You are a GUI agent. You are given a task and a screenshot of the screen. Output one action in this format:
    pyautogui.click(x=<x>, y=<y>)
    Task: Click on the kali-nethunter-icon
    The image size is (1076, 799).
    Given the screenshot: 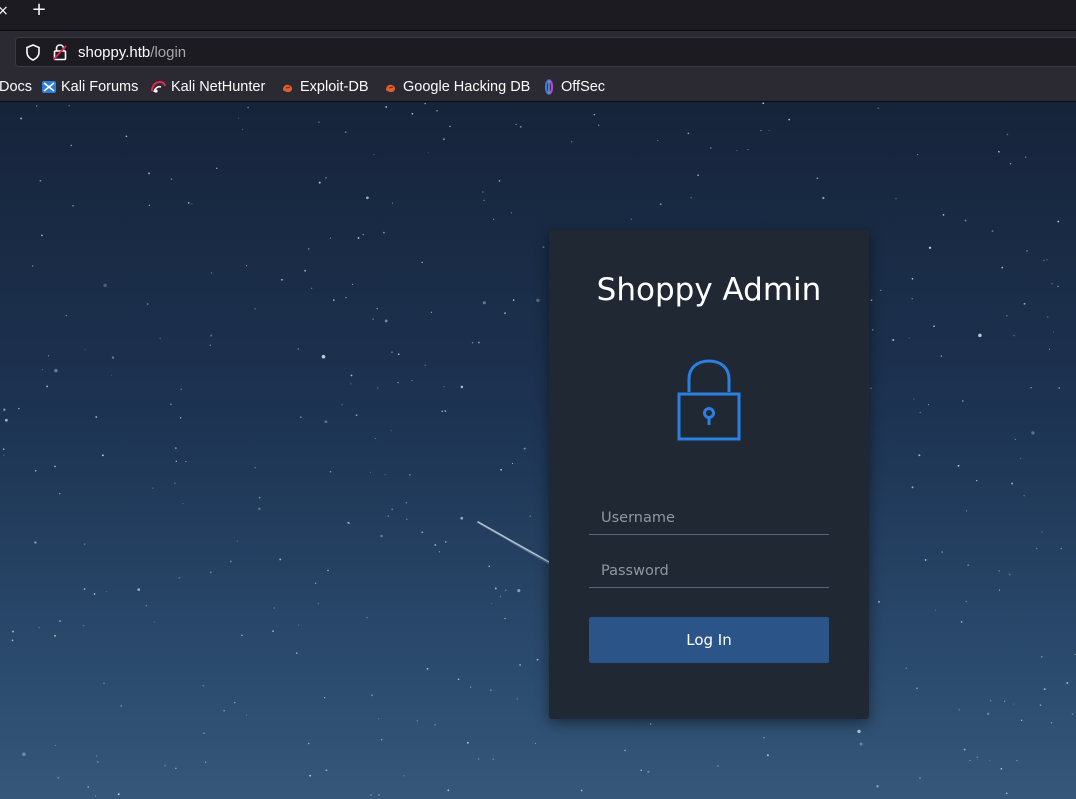 What is the action you would take?
    pyautogui.click(x=158, y=86)
    